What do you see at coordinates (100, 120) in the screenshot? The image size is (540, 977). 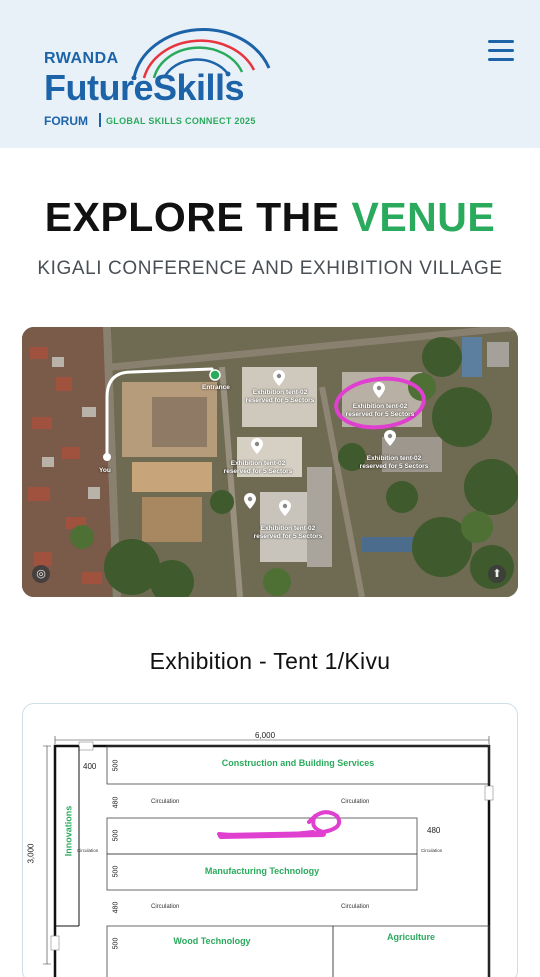 I see `logo-separator` at bounding box center [100, 120].